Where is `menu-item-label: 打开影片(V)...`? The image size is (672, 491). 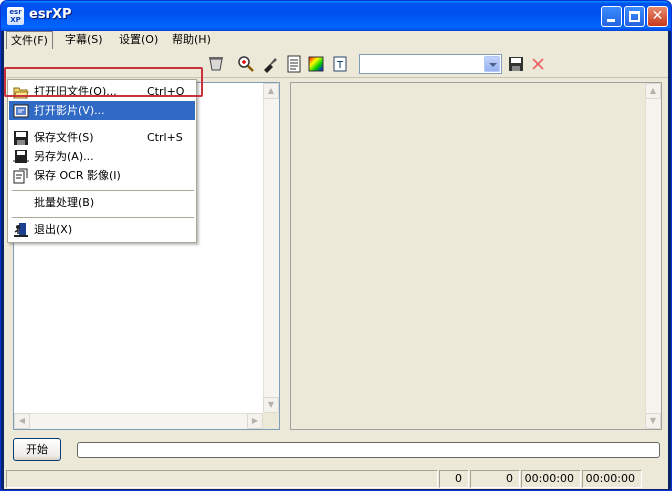
menu-item-label: 打开影片(V)... is located at coordinates (69, 110).